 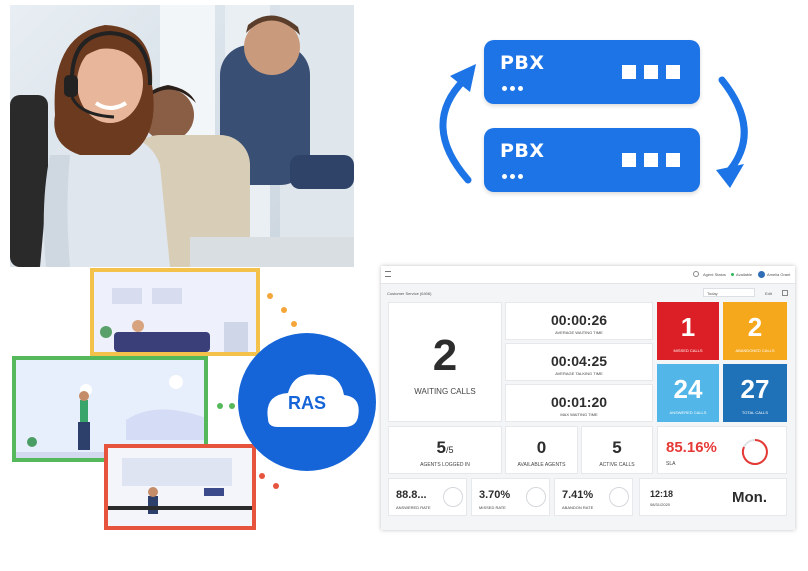 I want to click on max-waiting-time-card: 00:01:20 MAX WAITING TIME, so click(x=579, y=403).